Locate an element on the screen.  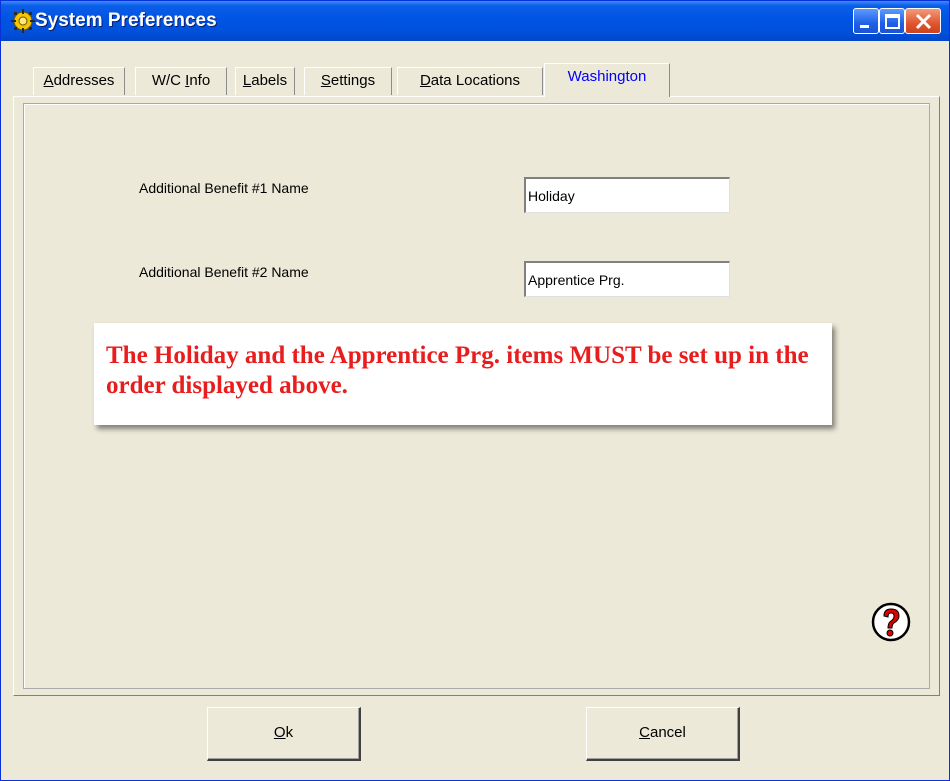
tab-labels-label: abels is located at coordinates (269, 80).